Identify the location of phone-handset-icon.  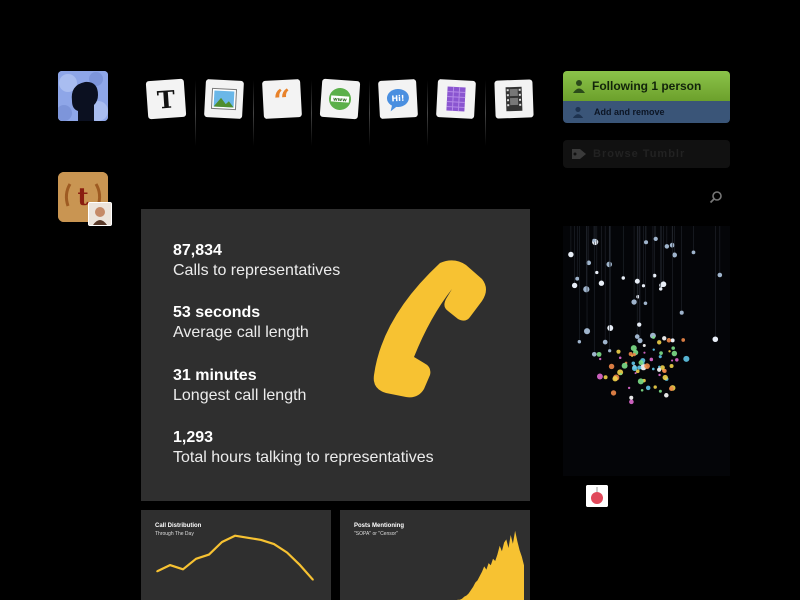
(429, 329).